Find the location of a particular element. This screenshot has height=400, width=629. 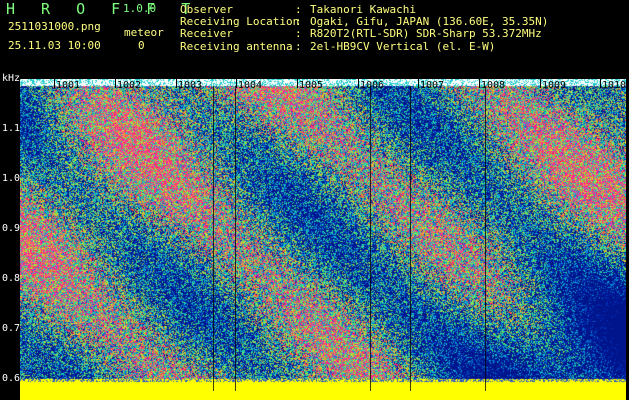

app-version: 1.0.0 is located at coordinates (140, 8).